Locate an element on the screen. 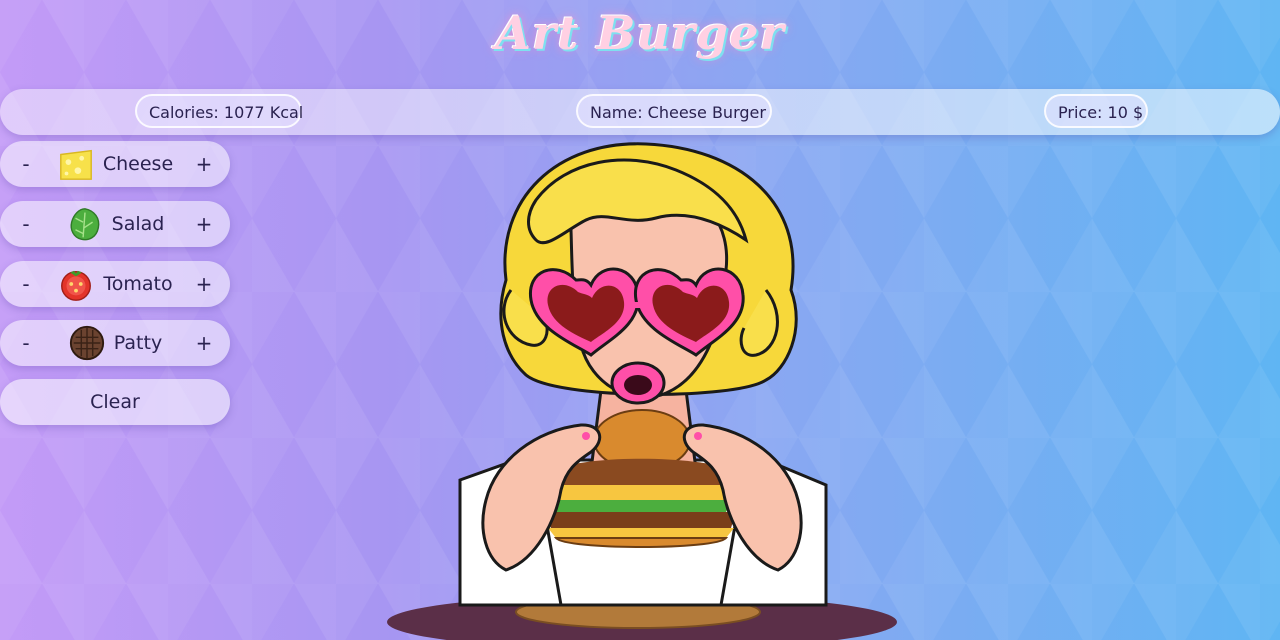 This screenshot has width=1280, height=640. patty-icon is located at coordinates (86, 343).